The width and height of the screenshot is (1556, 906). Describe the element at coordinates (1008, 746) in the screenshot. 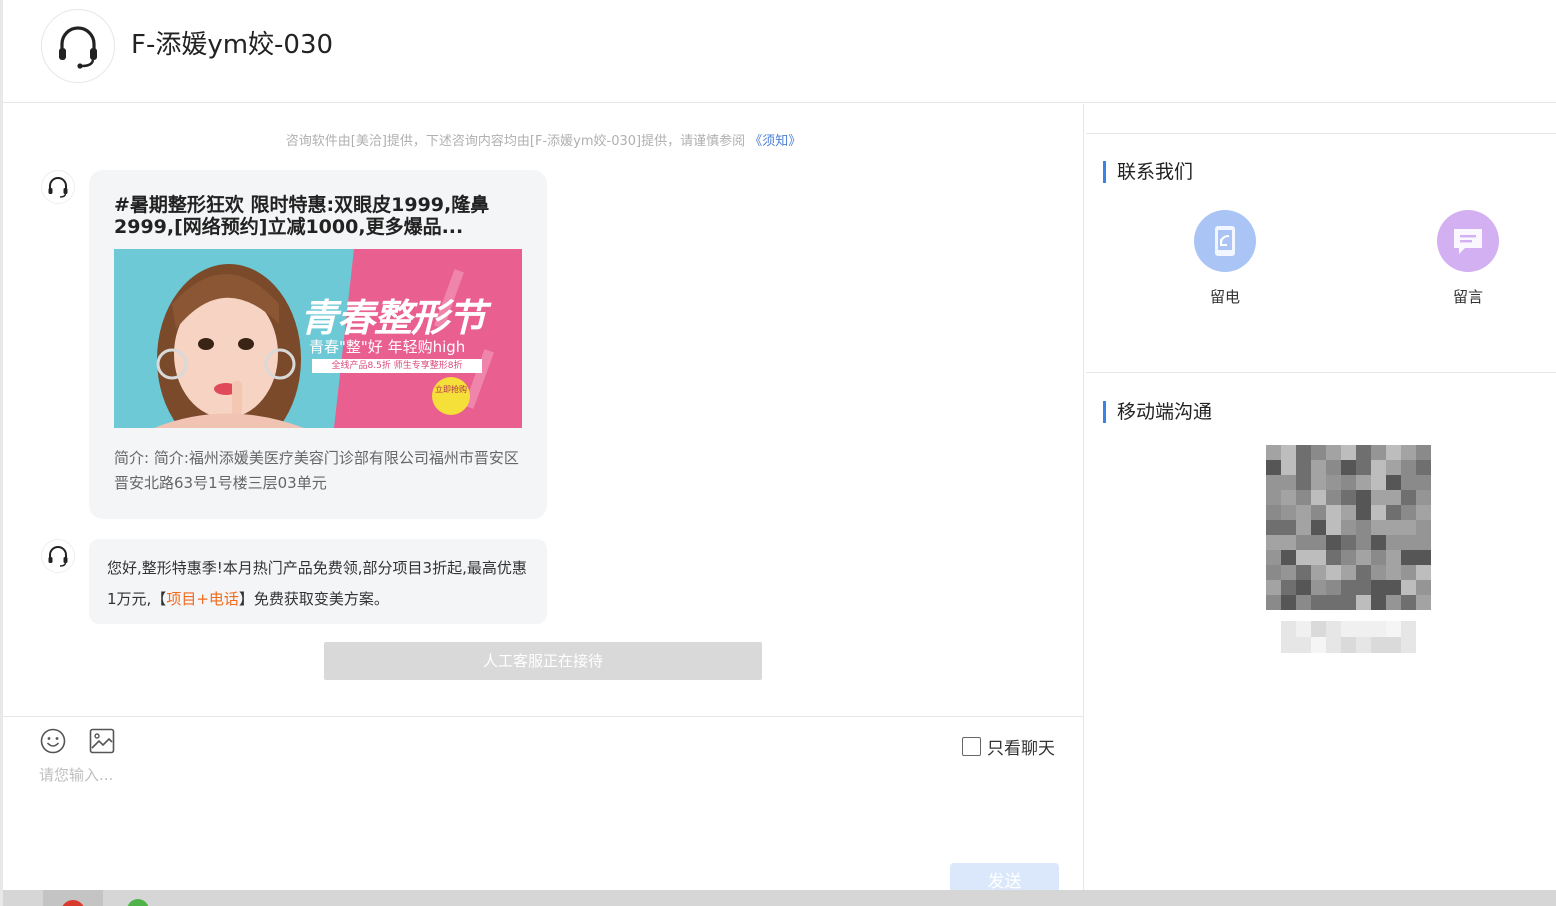

I see `only-chat-toggle: 只看聊天` at that location.